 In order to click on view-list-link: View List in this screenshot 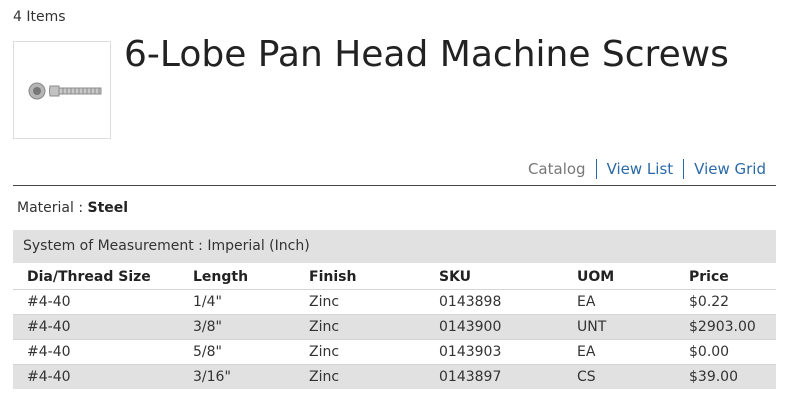, I will do `click(640, 169)`.